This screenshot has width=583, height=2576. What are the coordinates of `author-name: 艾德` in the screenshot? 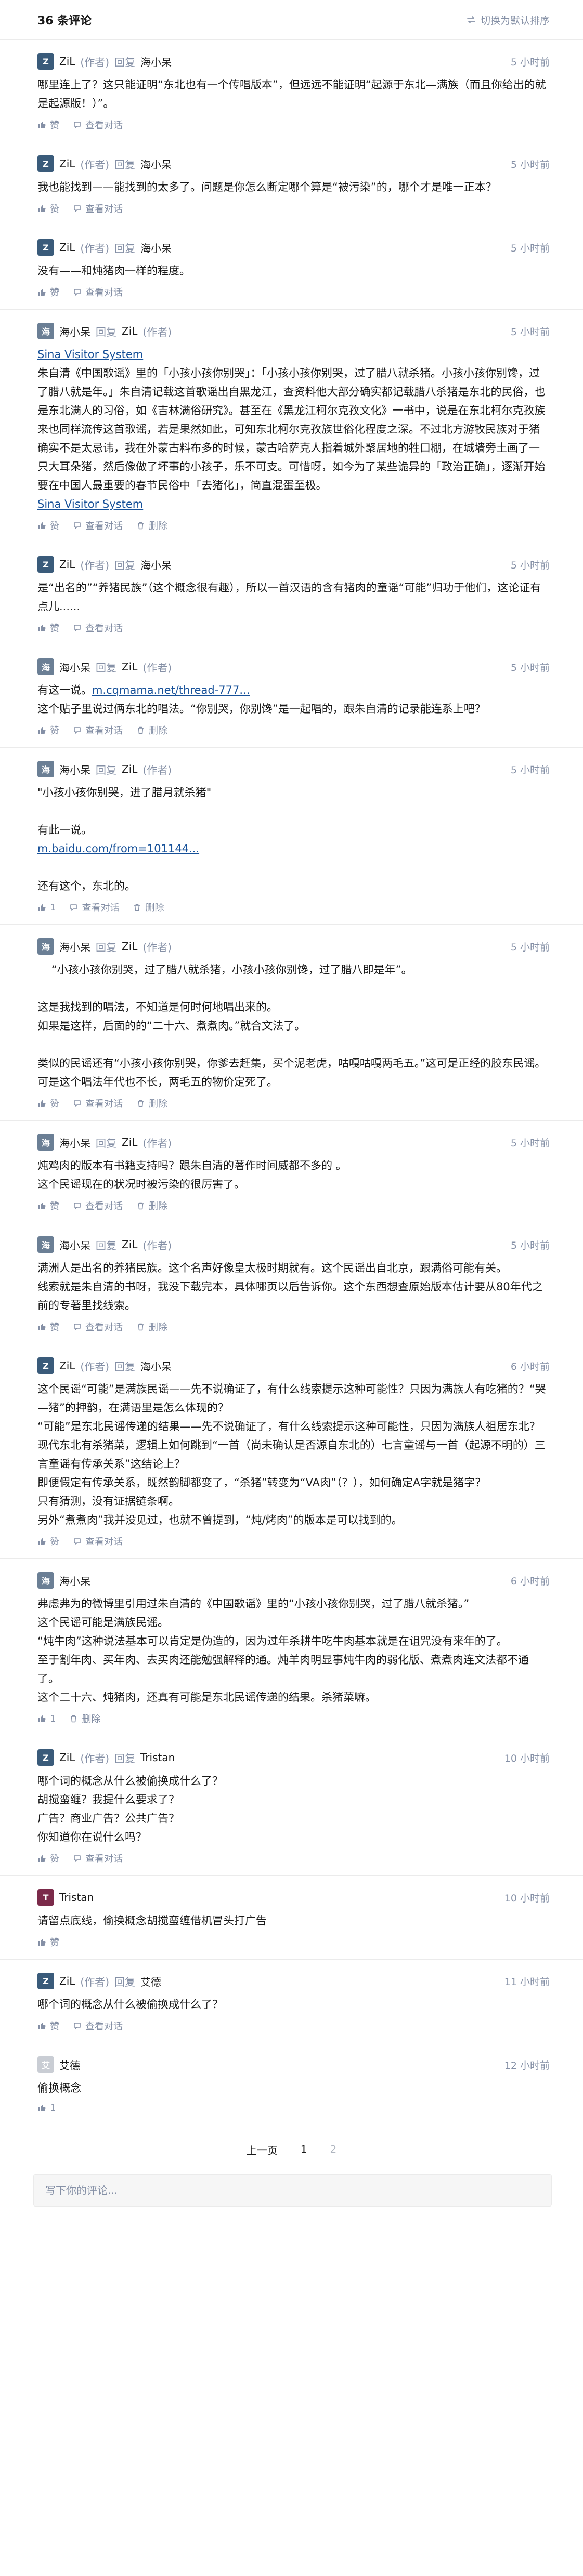 It's located at (70, 2064).